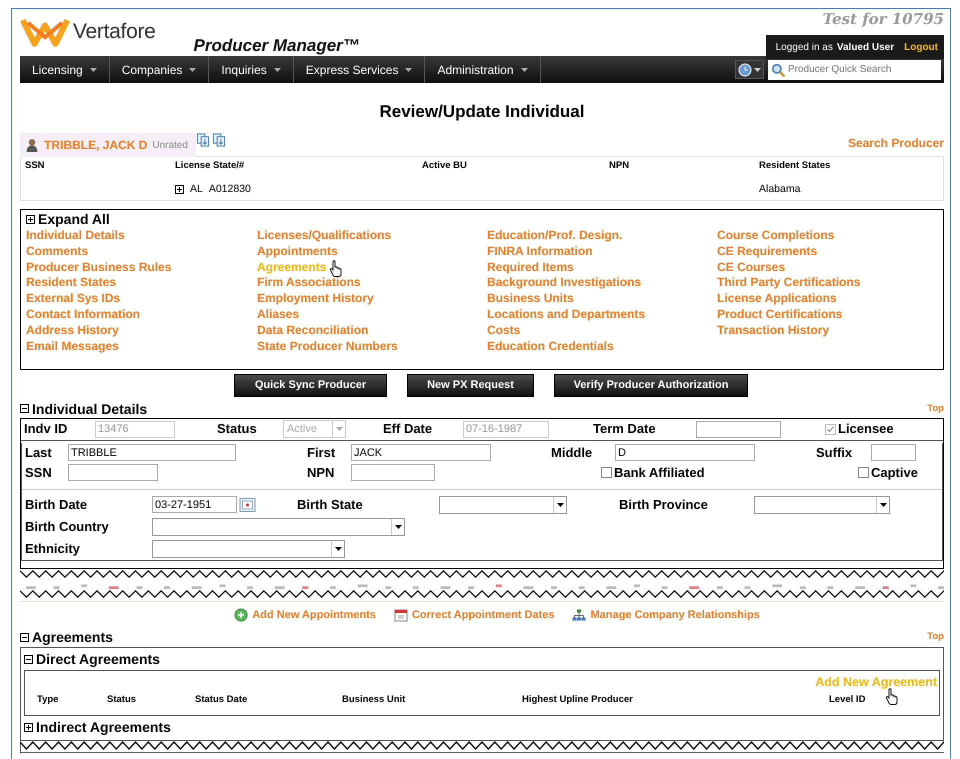 The image size is (960, 759). I want to click on section-link: Employment History, so click(315, 299).